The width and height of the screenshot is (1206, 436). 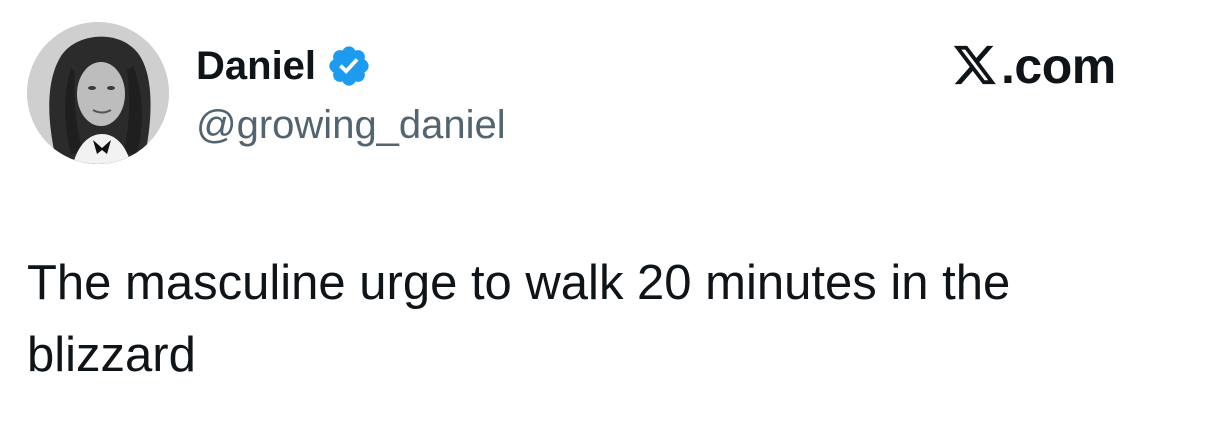 What do you see at coordinates (1058, 66) in the screenshot?
I see `brand-text: .com` at bounding box center [1058, 66].